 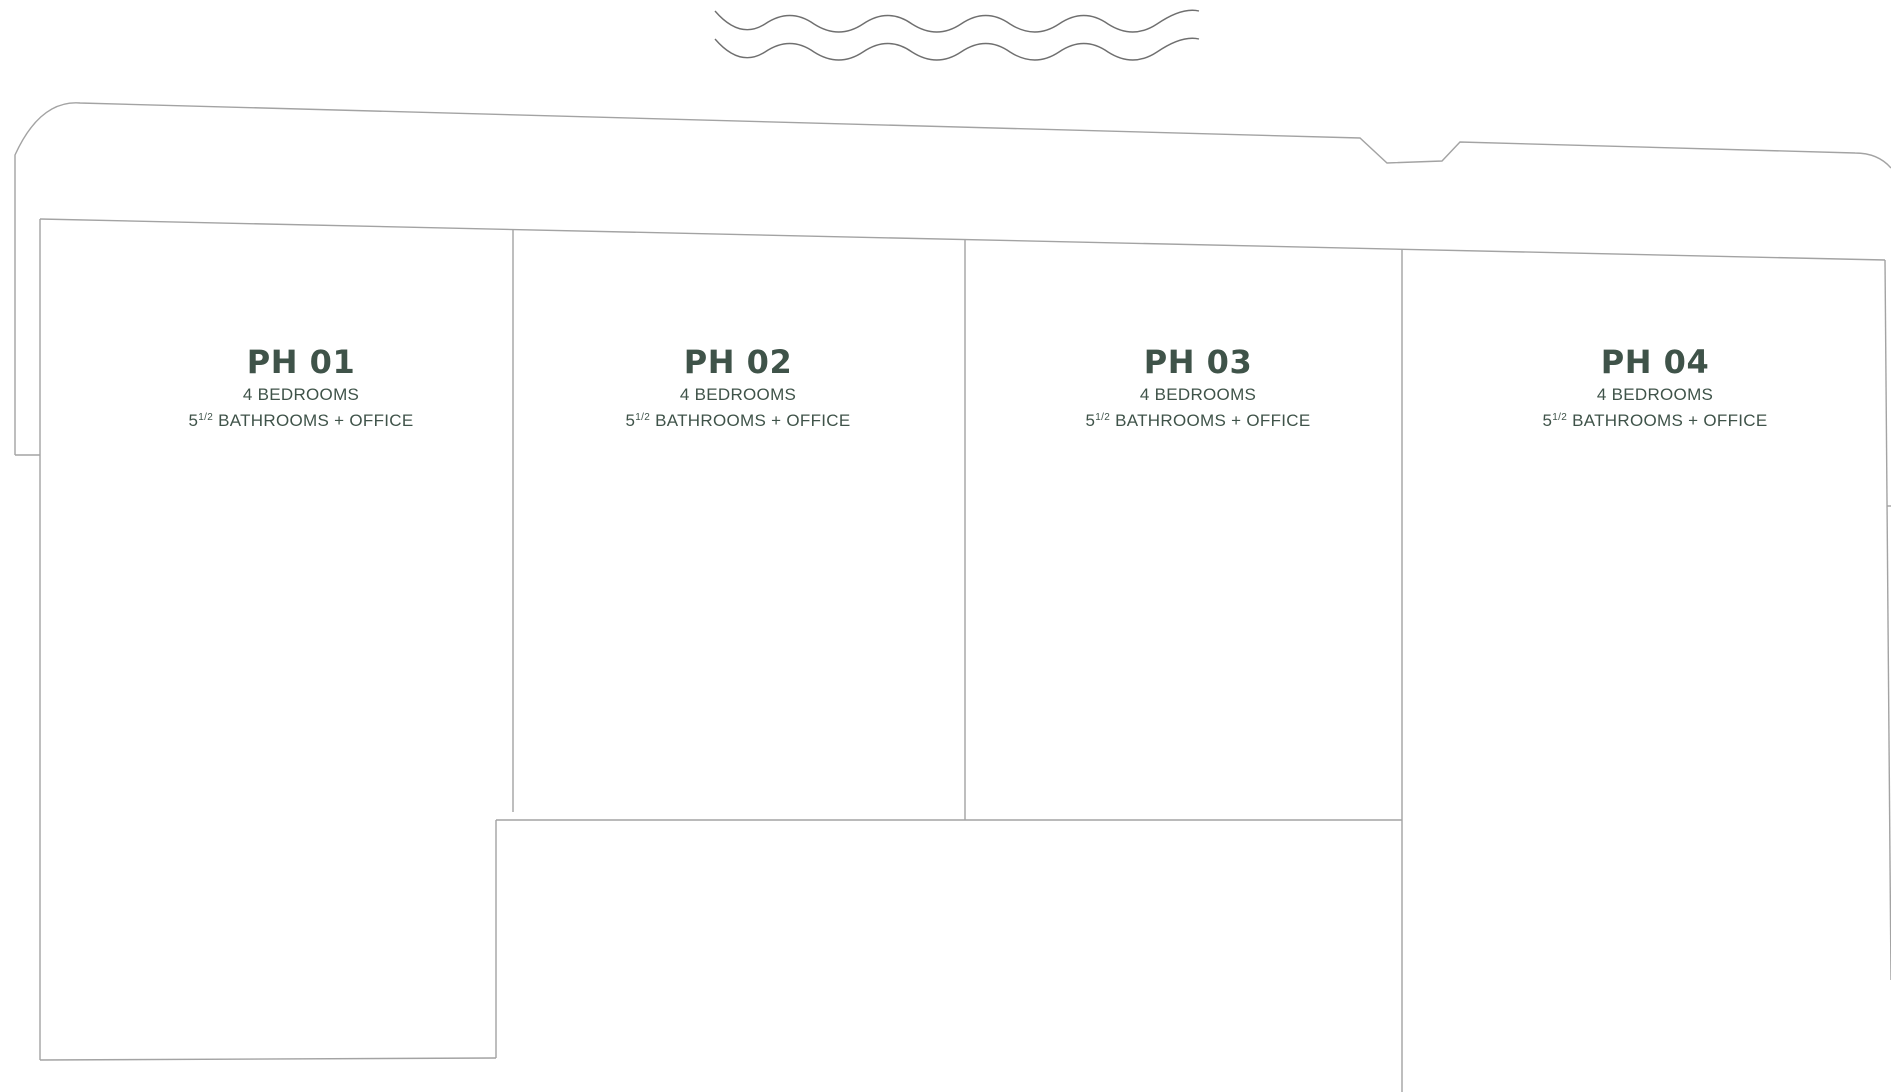 I want to click on unit-label-ph01: PH 01 4 BEDROOMS 51/2 BATHROOMS + OFFICE, so click(x=301, y=389).